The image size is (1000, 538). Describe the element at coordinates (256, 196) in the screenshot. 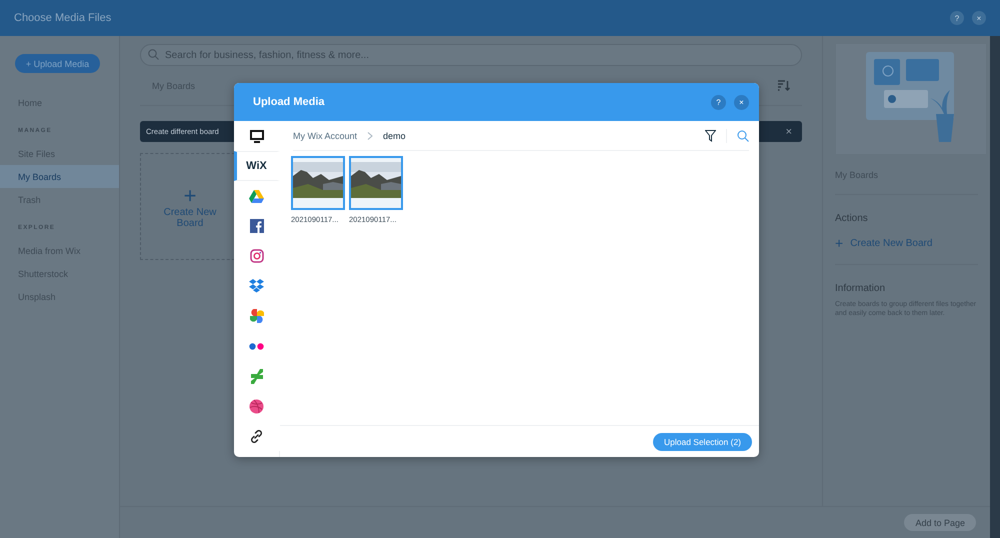

I see `drive-icon` at that location.